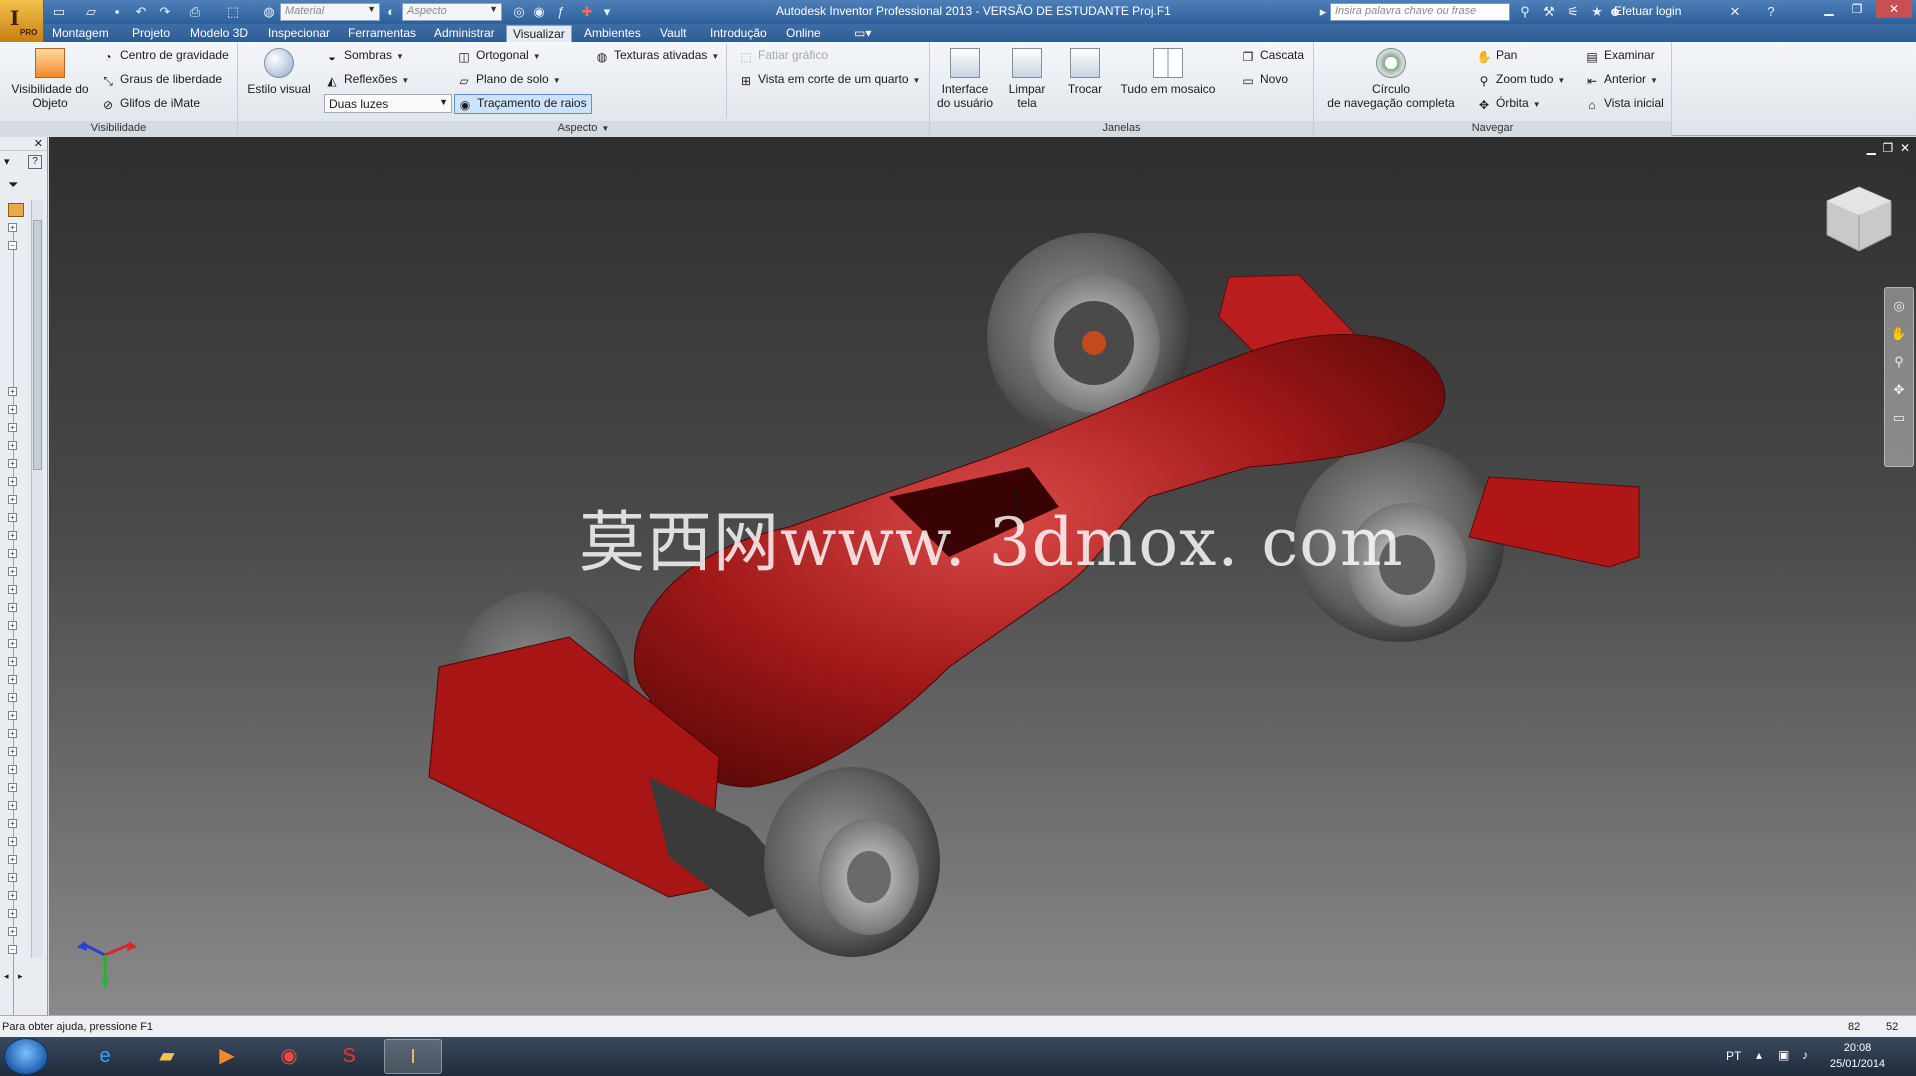 Image resolution: width=1916 pixels, height=1076 pixels. I want to click on assembly-icon, so click(16, 210).